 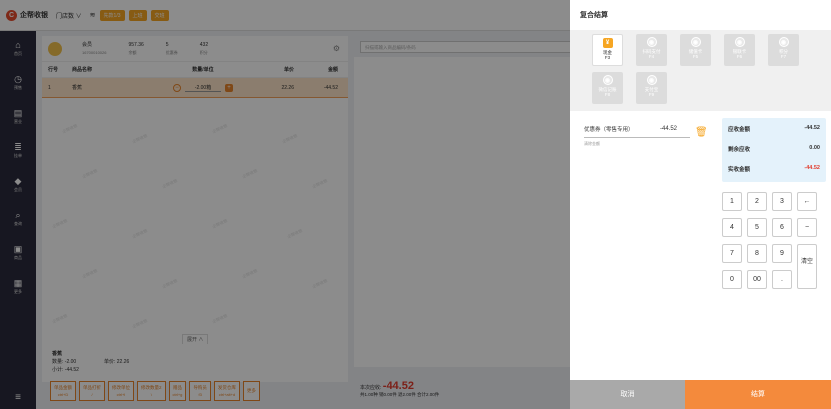 What do you see at coordinates (607, 94) in the screenshot?
I see `method-key: F8` at bounding box center [607, 94].